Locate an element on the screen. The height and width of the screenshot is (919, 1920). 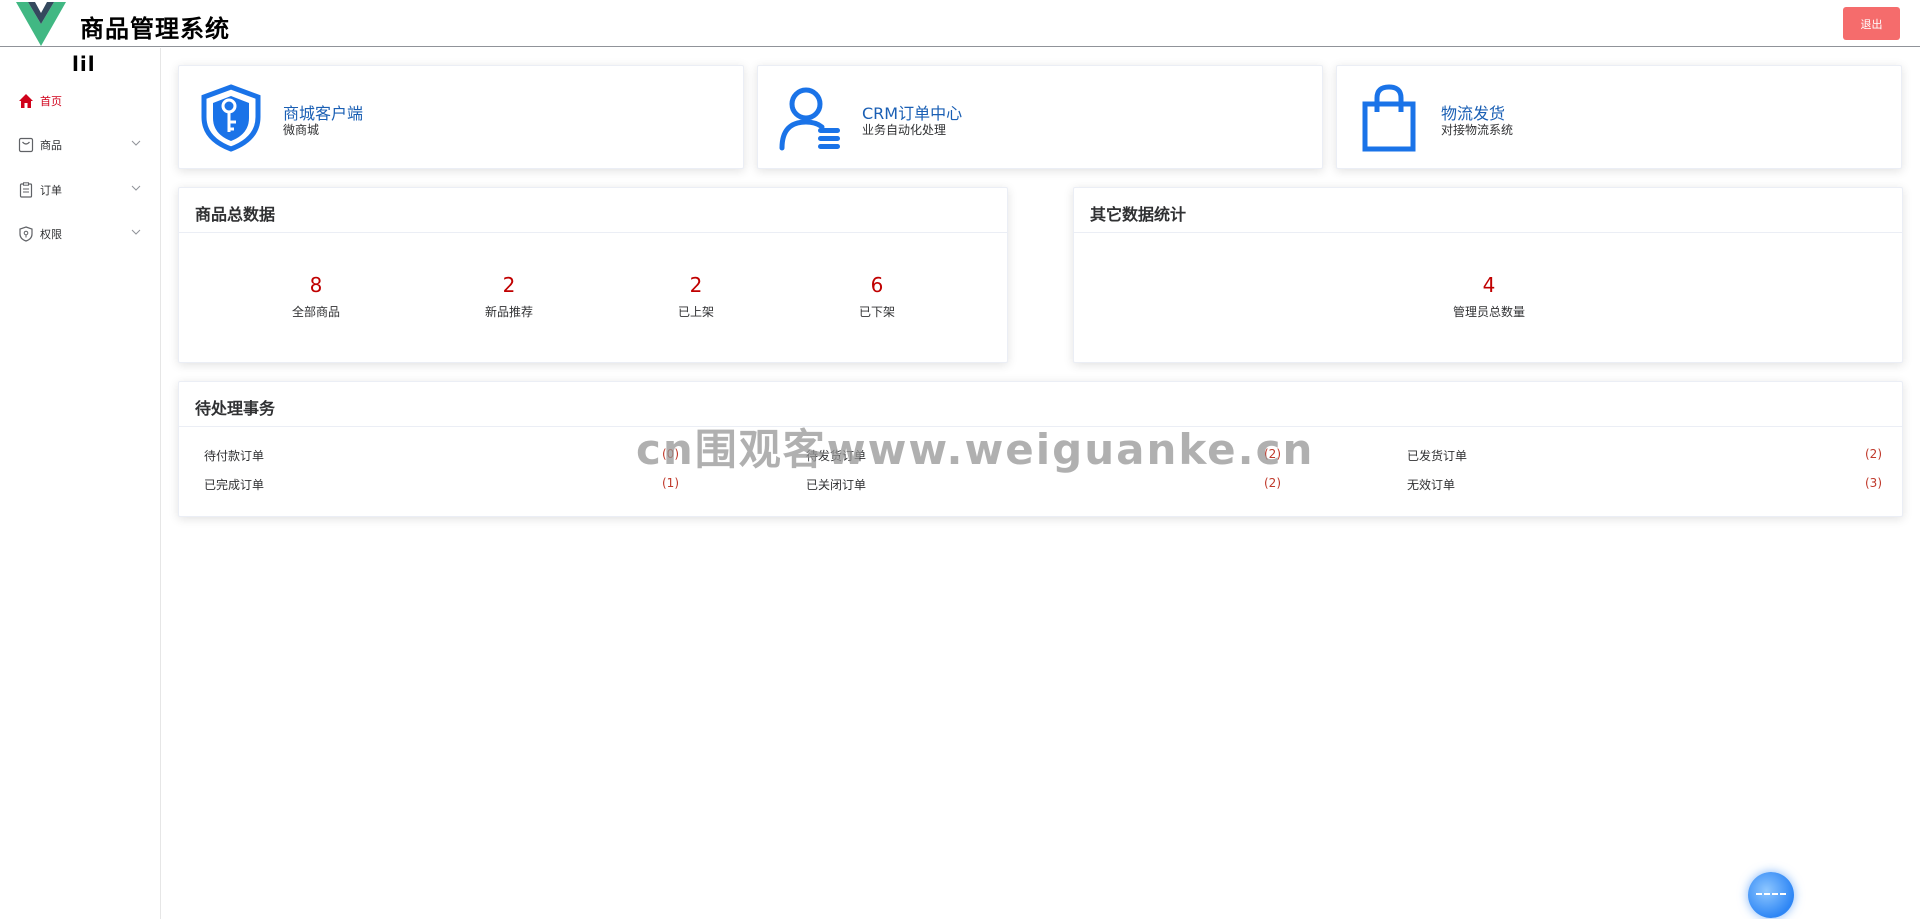
sidebar-item-goods: 商品 is located at coordinates (80, 145).